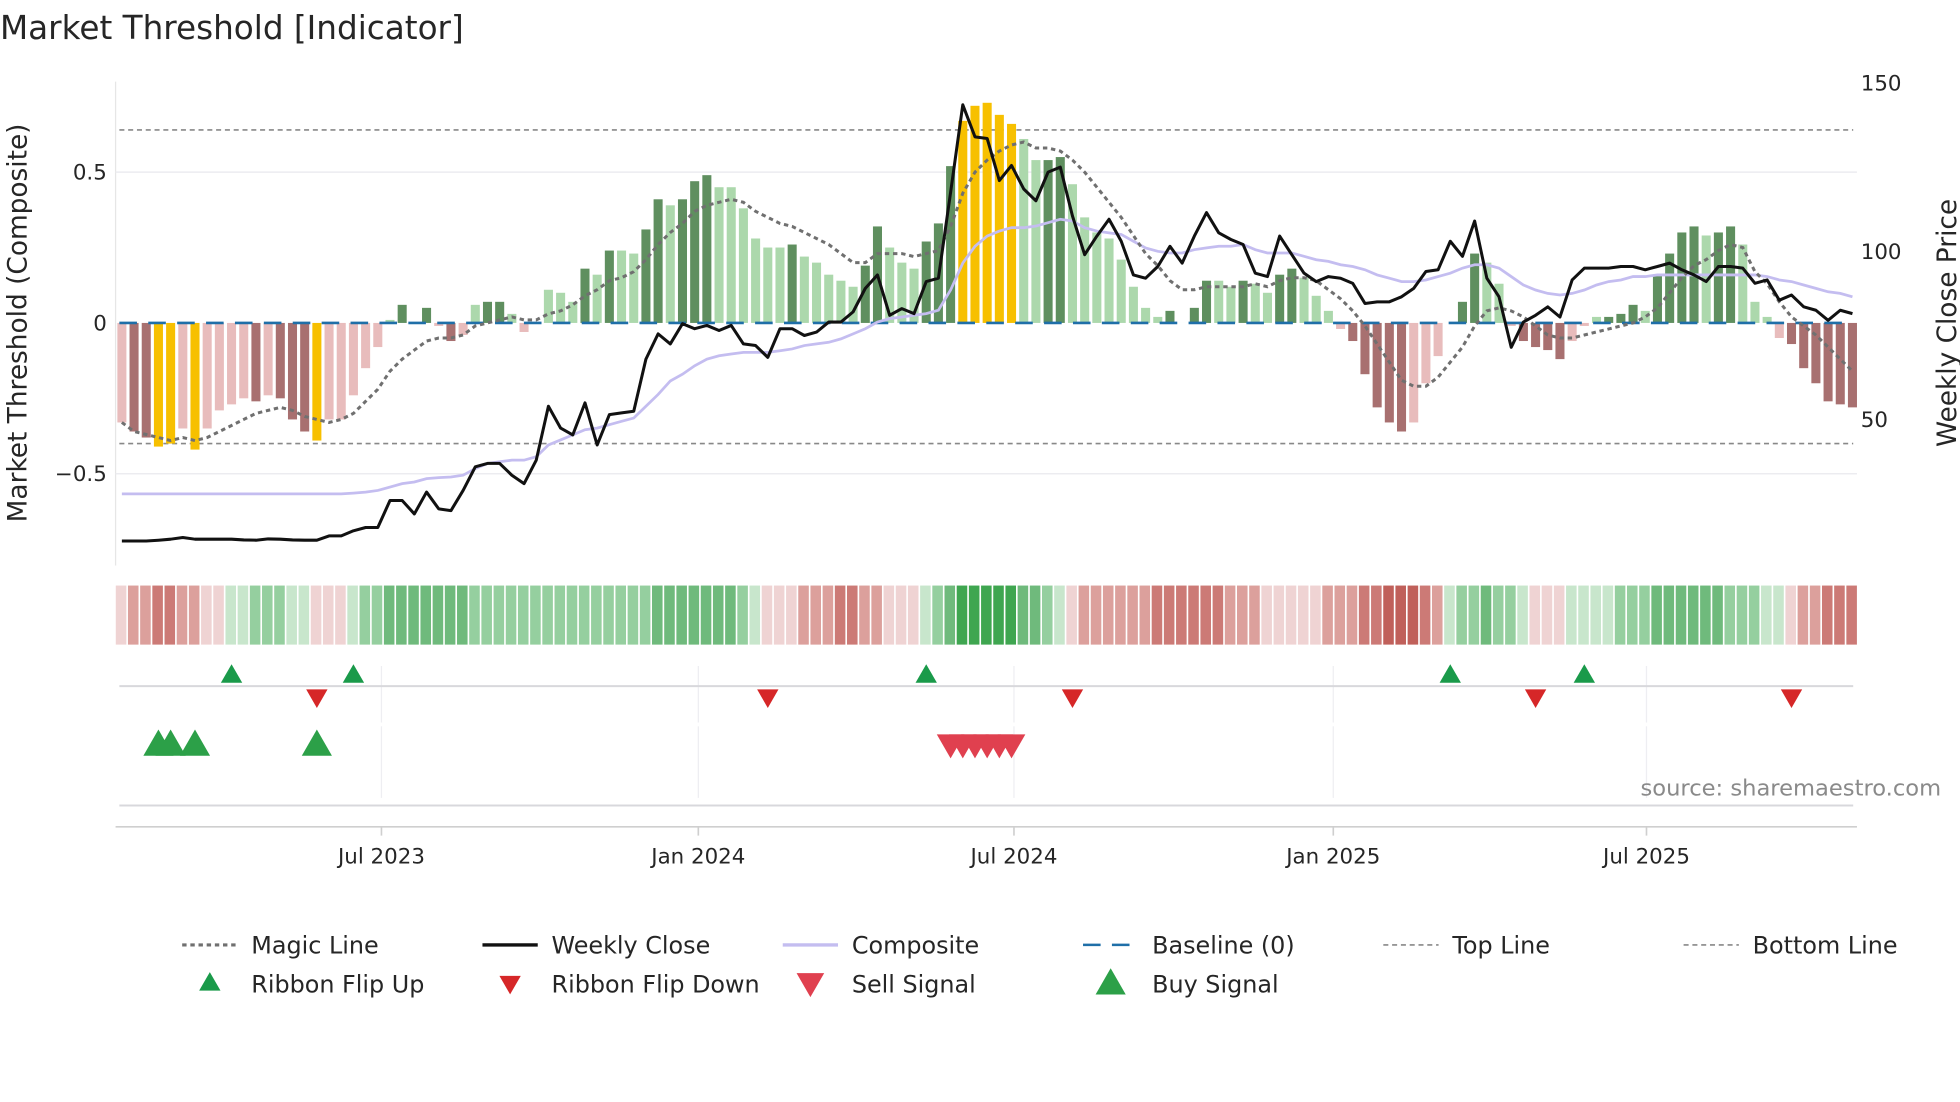  Describe the element at coordinates (629, 985) in the screenshot. I see `legend-item-flip_down: Ribbon Flip Down` at that location.